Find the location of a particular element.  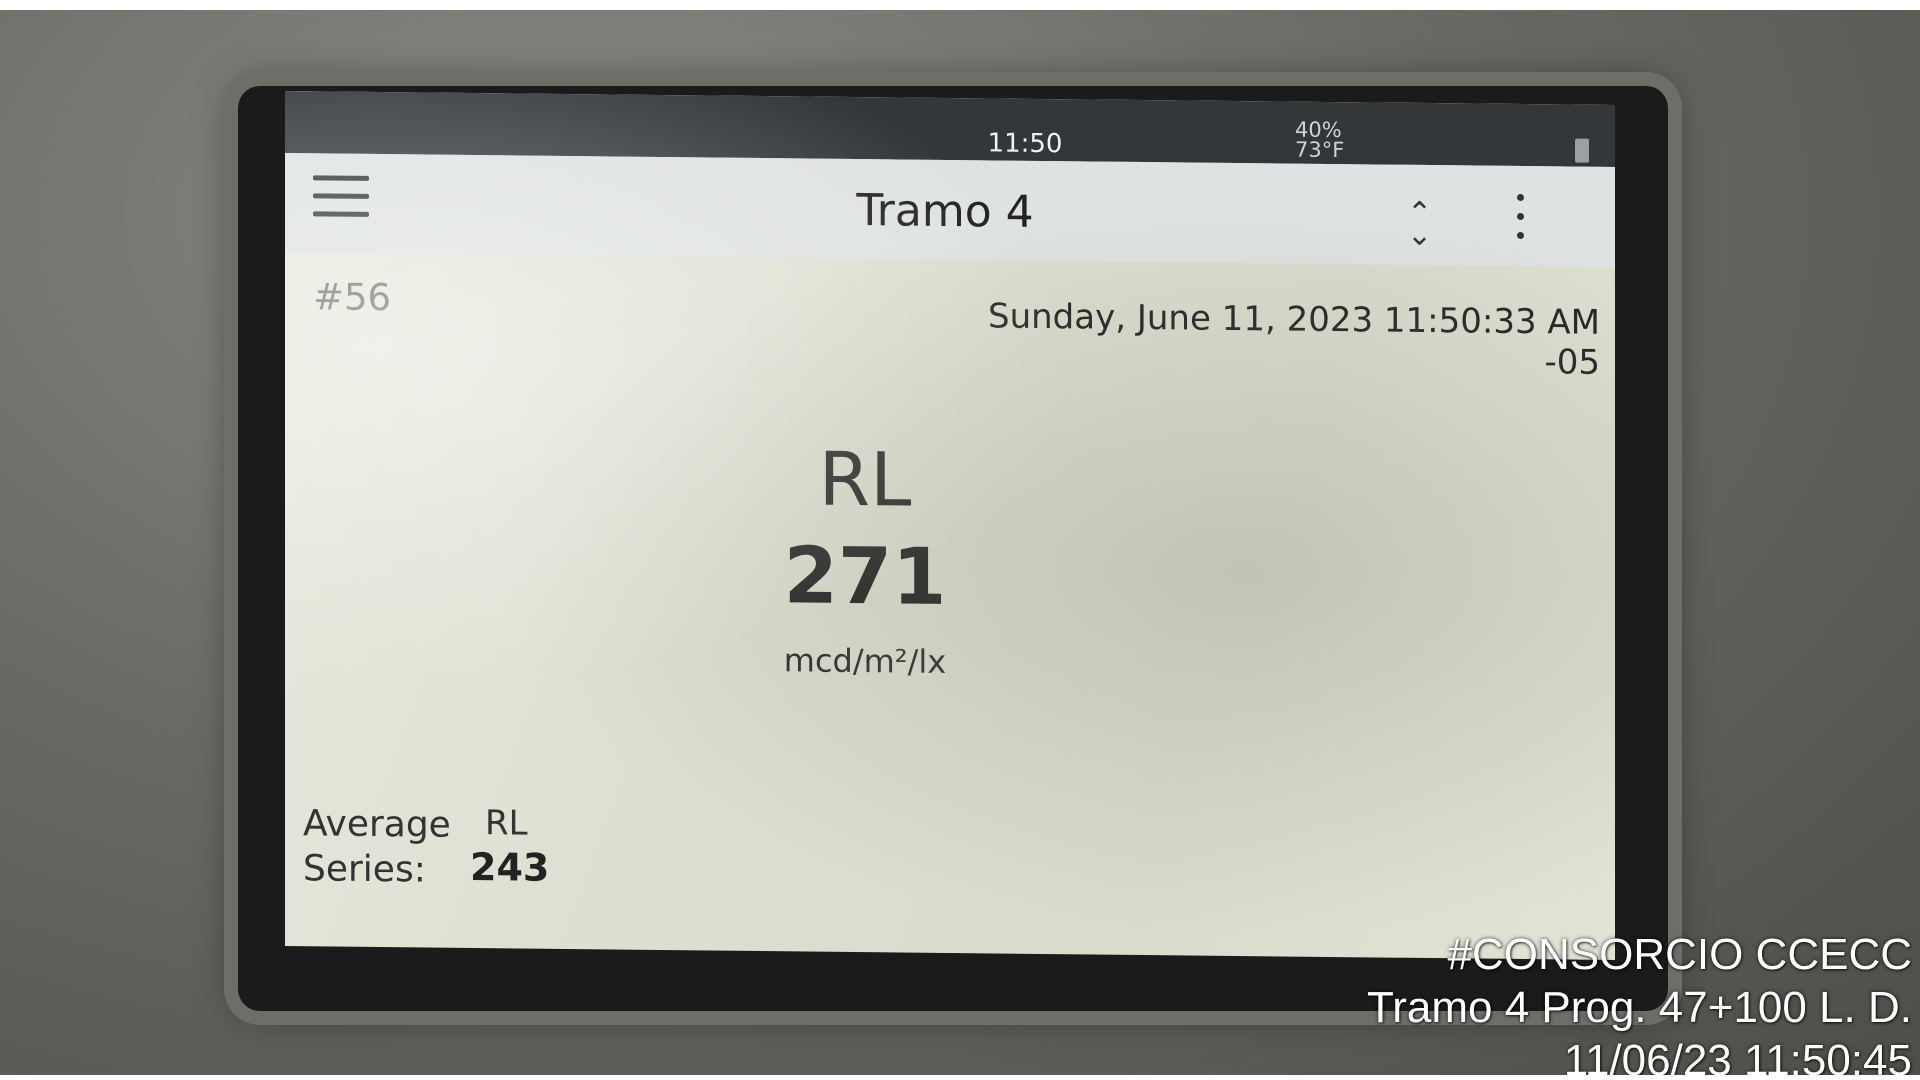

measurement-label: RL is located at coordinates (865, 480).